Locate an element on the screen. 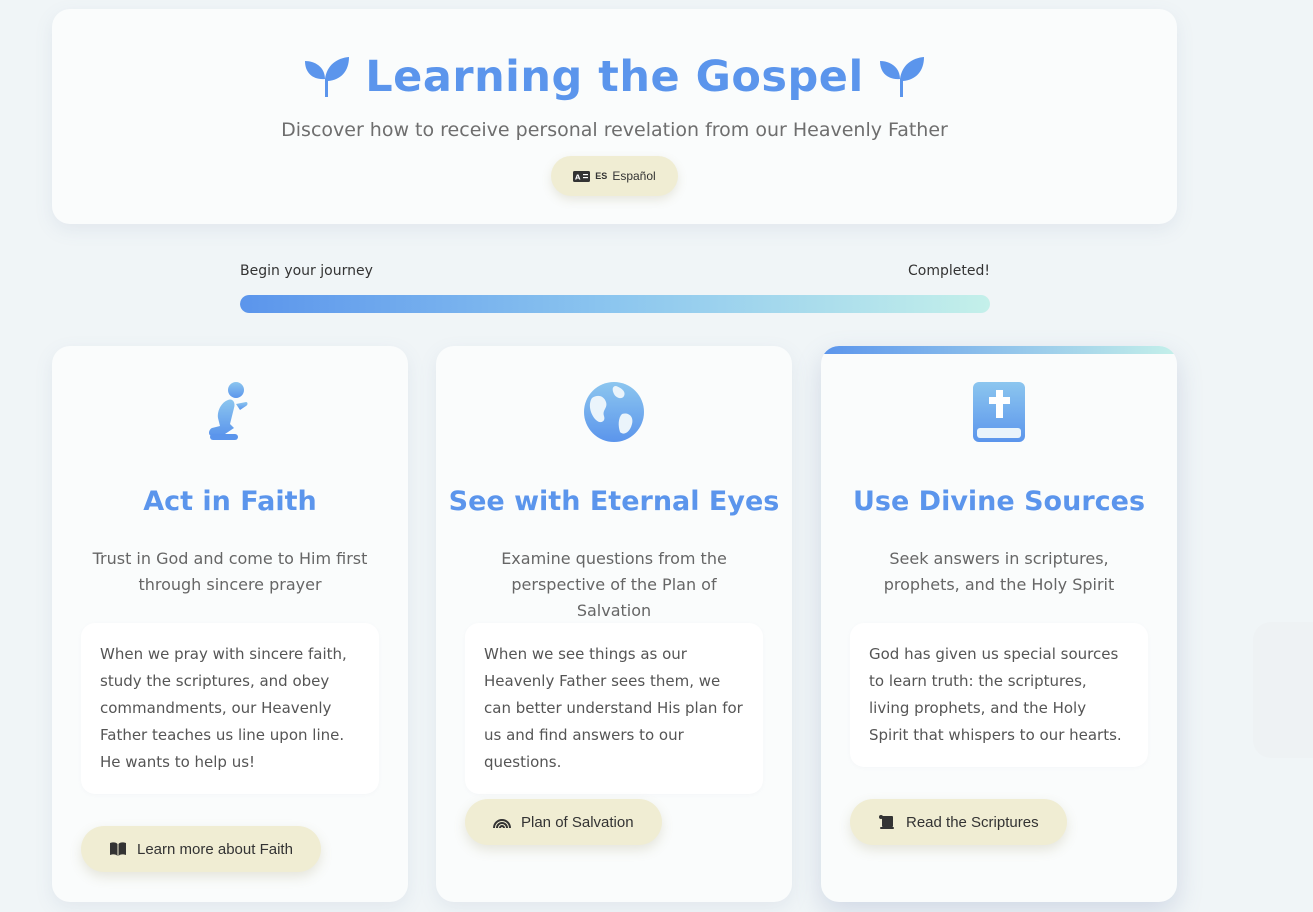 This screenshot has width=1313, height=912. progress-start-label: Begin your journey is located at coordinates (306, 271).